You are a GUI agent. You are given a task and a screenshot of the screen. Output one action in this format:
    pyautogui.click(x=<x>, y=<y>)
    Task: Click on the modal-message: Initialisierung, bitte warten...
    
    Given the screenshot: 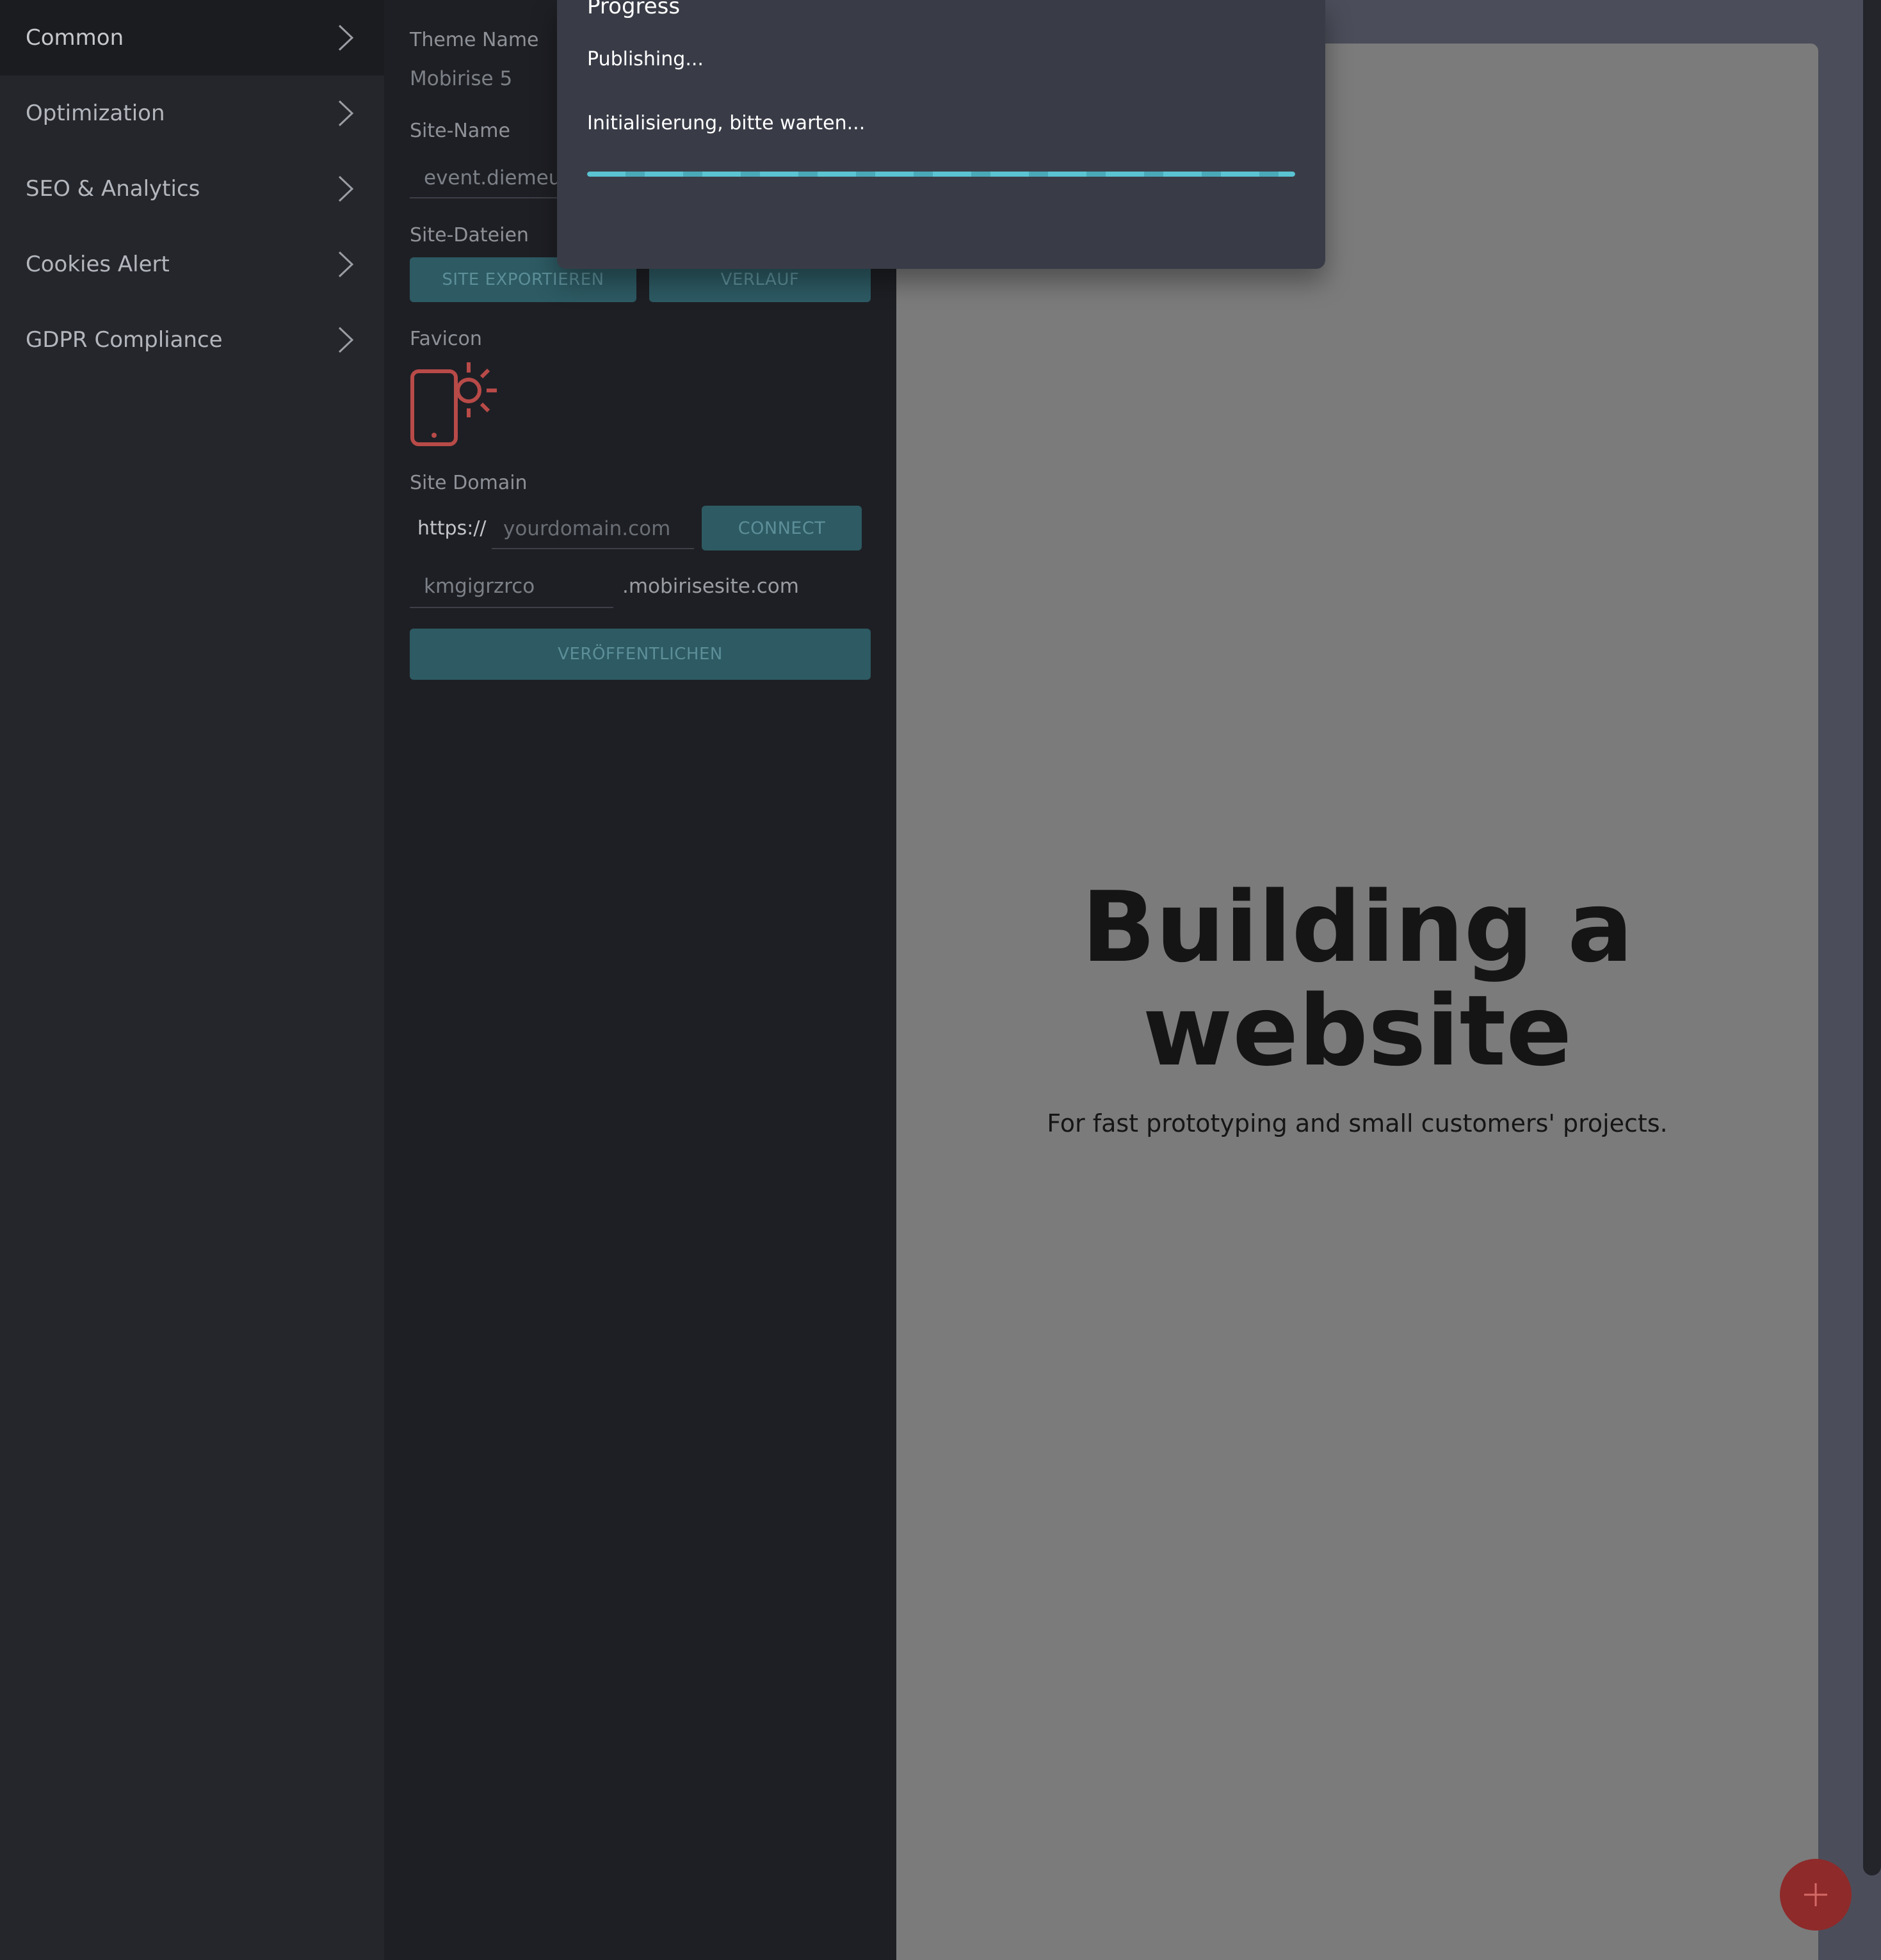 What is the action you would take?
    pyautogui.click(x=726, y=123)
    